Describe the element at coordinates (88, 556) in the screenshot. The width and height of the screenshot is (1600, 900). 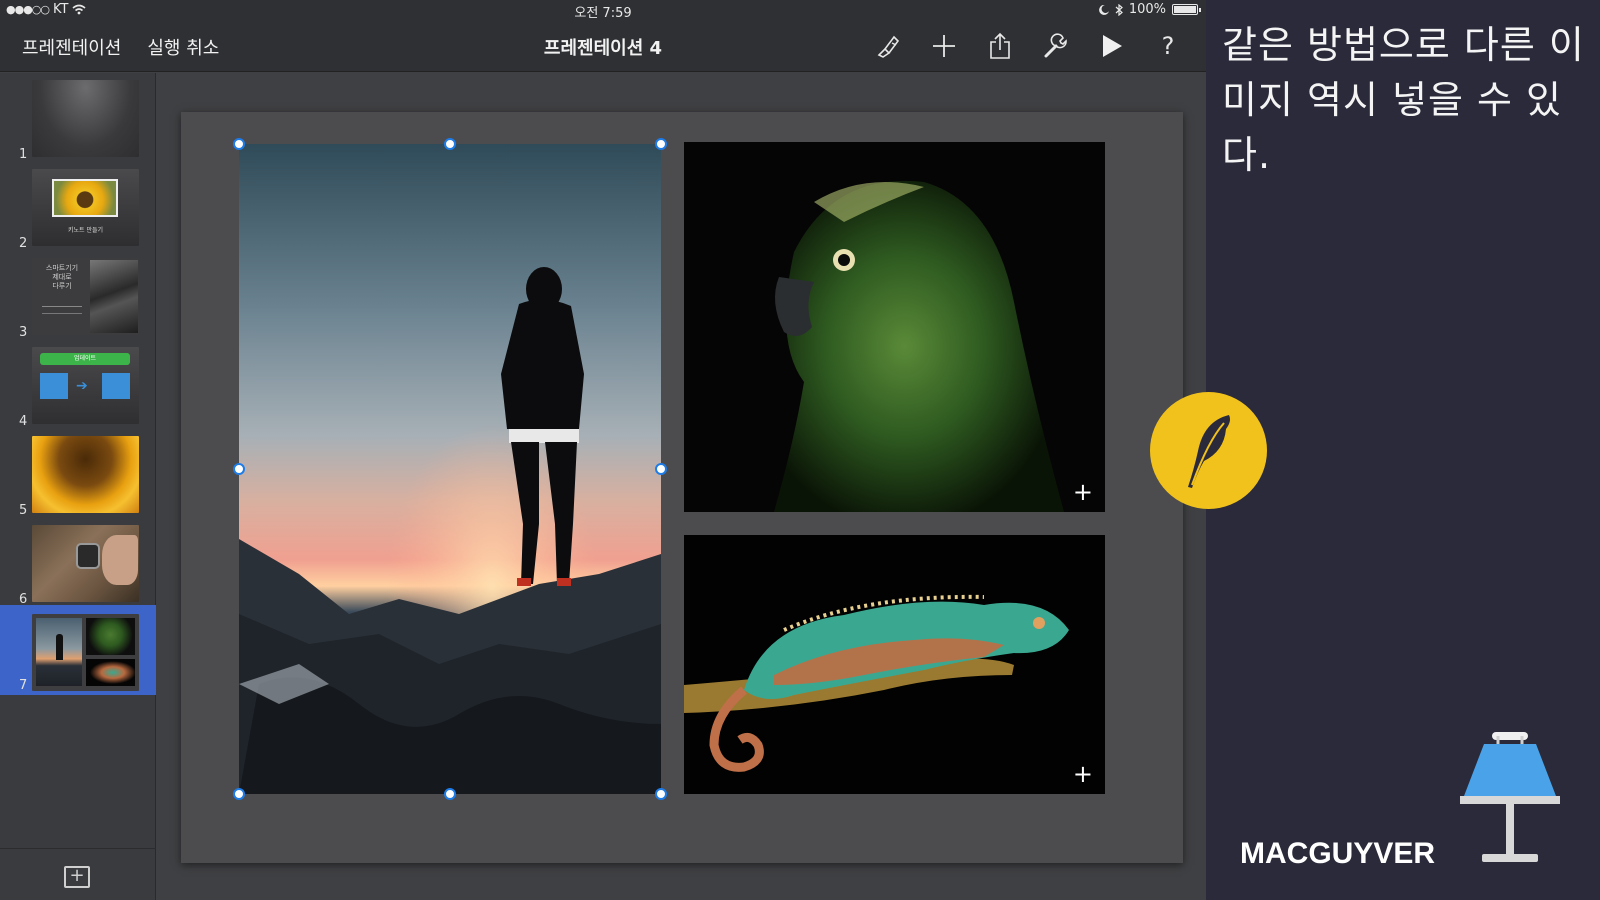
I see `watch-on-wrist-image` at that location.